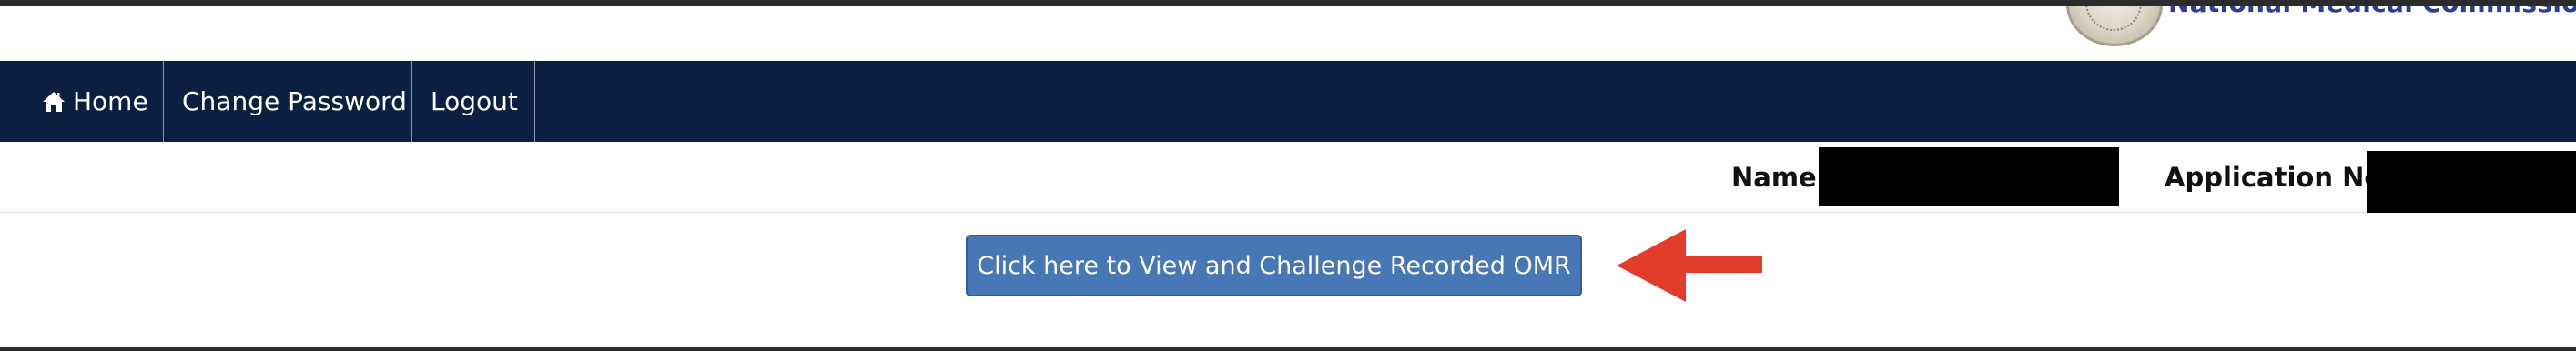 The width and height of the screenshot is (2576, 351). What do you see at coordinates (1779, 177) in the screenshot?
I see `name-label: Name:` at bounding box center [1779, 177].